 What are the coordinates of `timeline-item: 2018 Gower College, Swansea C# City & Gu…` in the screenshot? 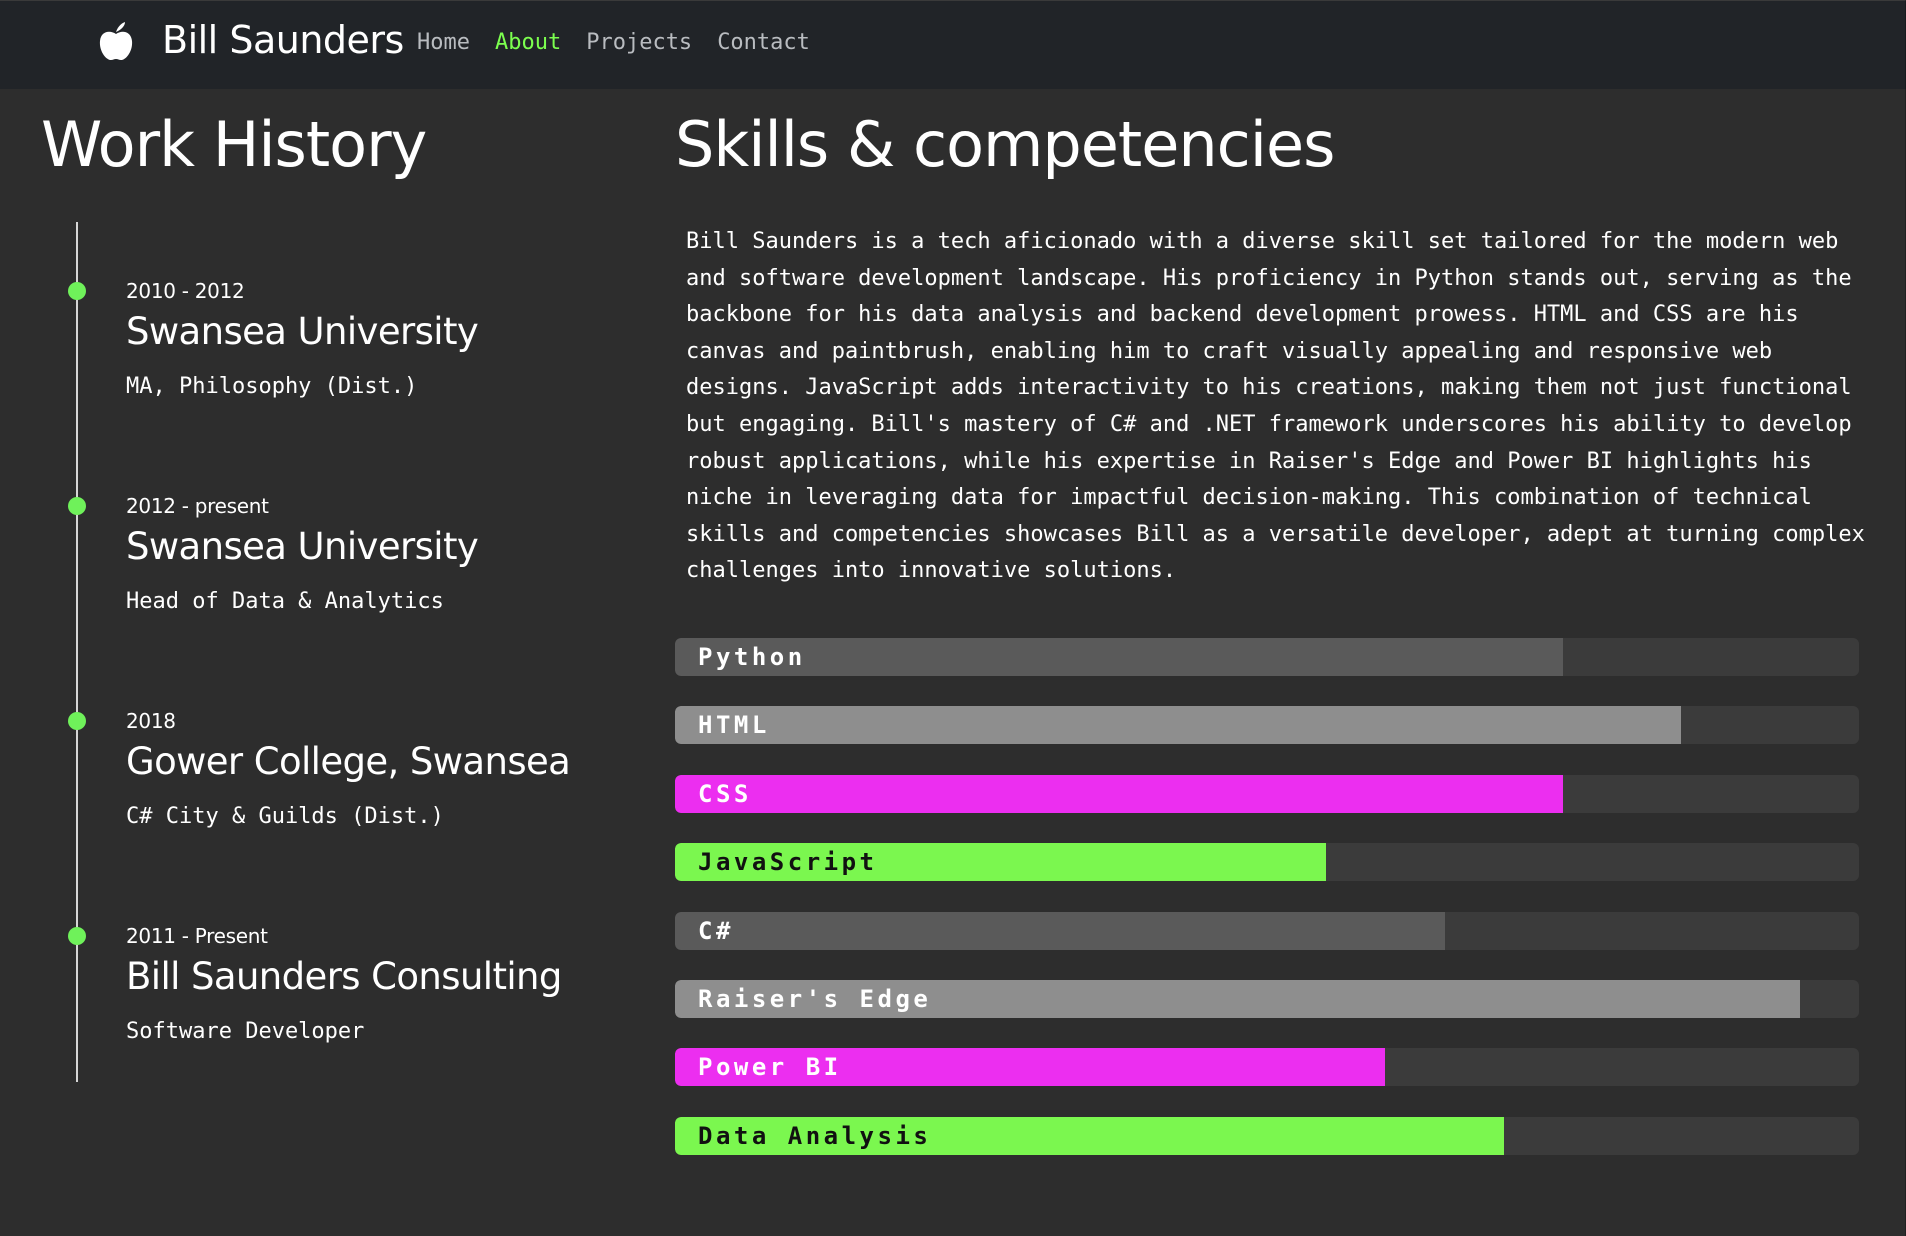 It's located at (320, 790).